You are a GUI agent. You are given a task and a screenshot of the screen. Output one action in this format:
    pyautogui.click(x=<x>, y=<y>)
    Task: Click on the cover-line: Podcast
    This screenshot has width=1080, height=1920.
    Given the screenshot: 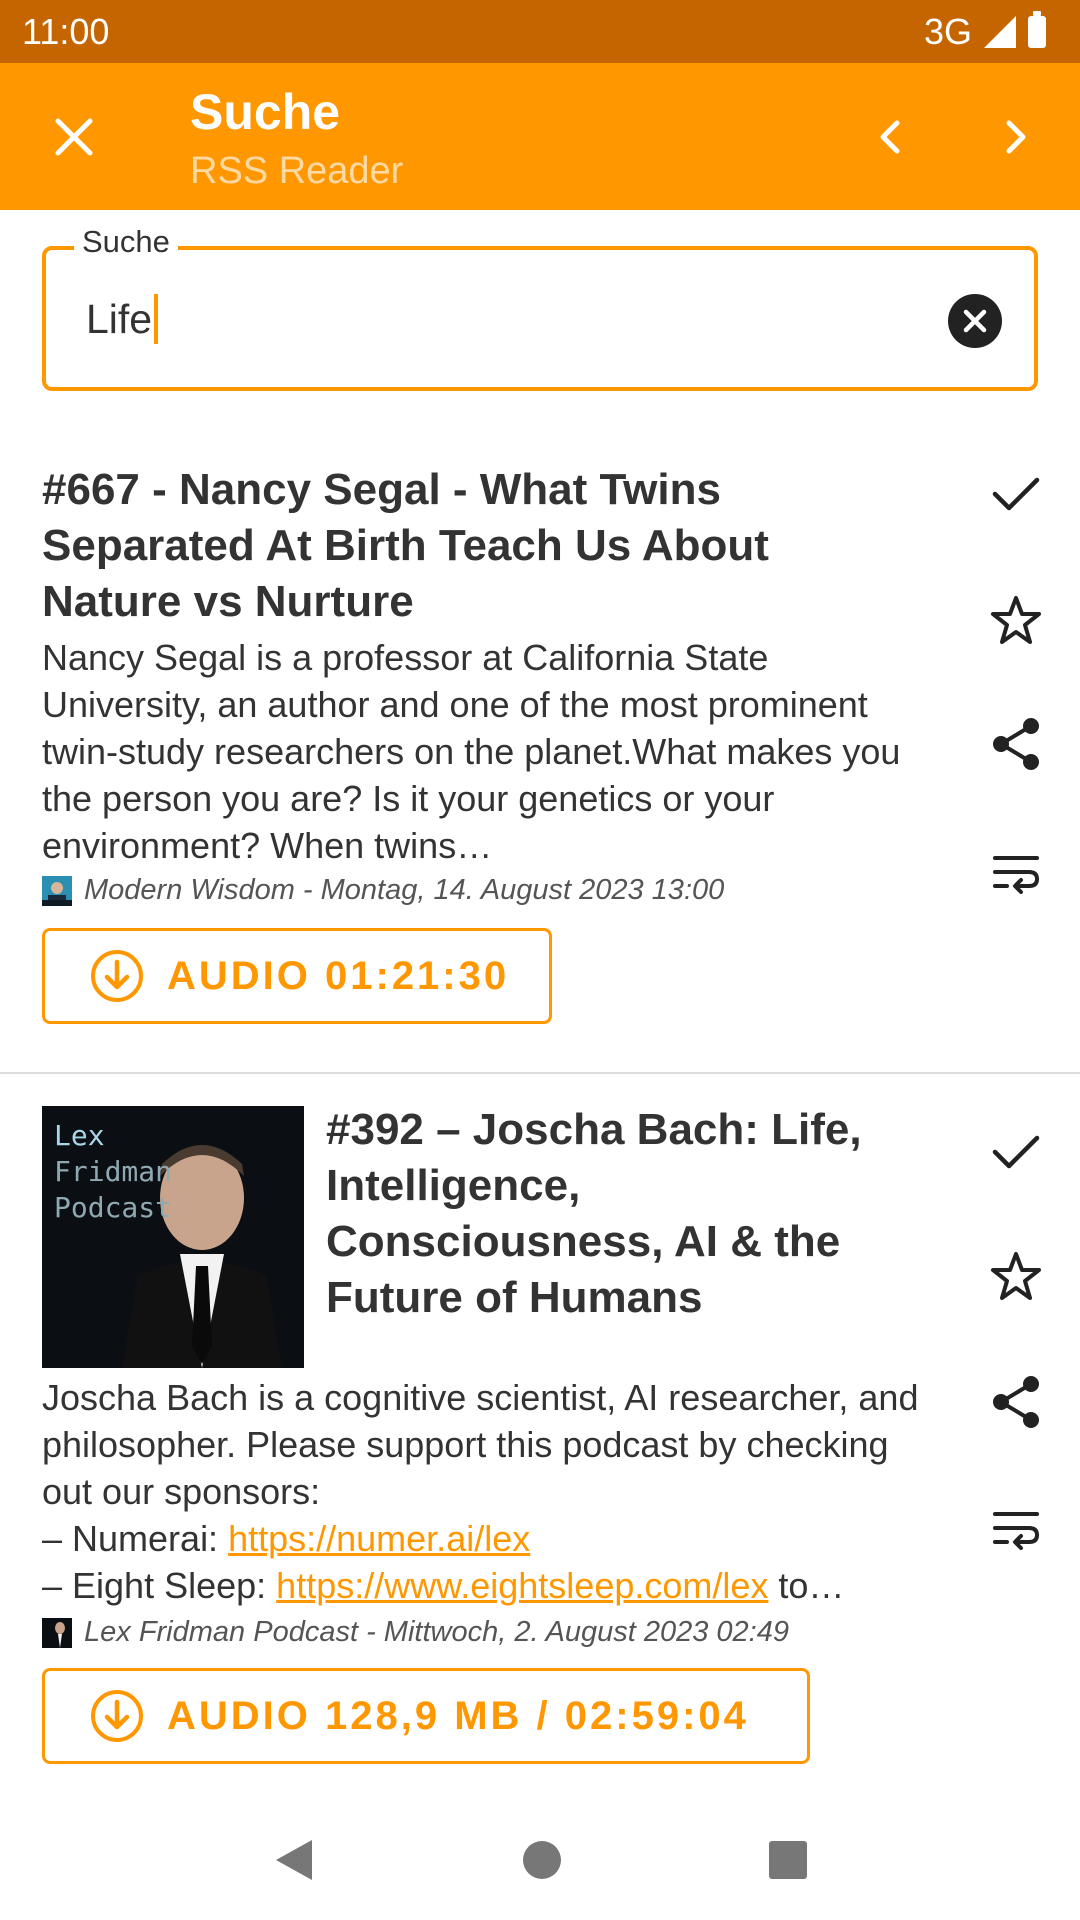 What is the action you would take?
    pyautogui.click(x=113, y=1207)
    